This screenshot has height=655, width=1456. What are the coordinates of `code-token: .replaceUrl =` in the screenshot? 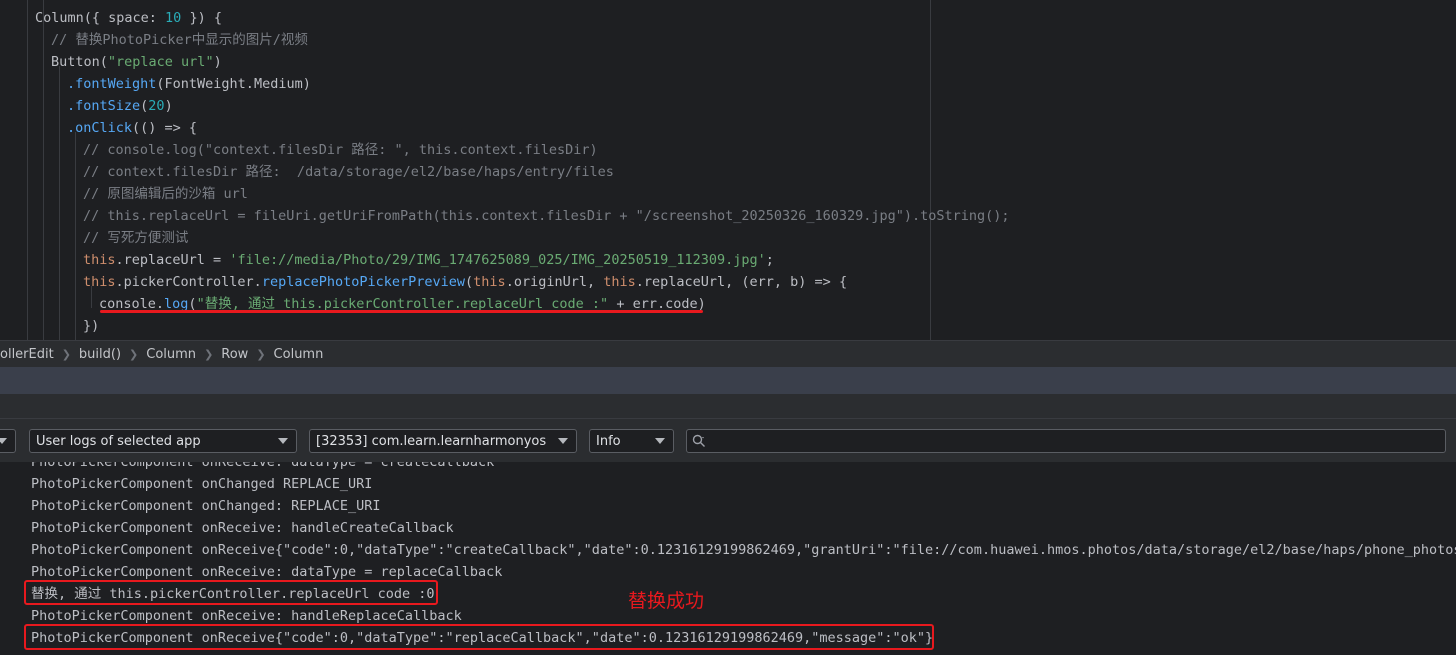 It's located at (172, 260).